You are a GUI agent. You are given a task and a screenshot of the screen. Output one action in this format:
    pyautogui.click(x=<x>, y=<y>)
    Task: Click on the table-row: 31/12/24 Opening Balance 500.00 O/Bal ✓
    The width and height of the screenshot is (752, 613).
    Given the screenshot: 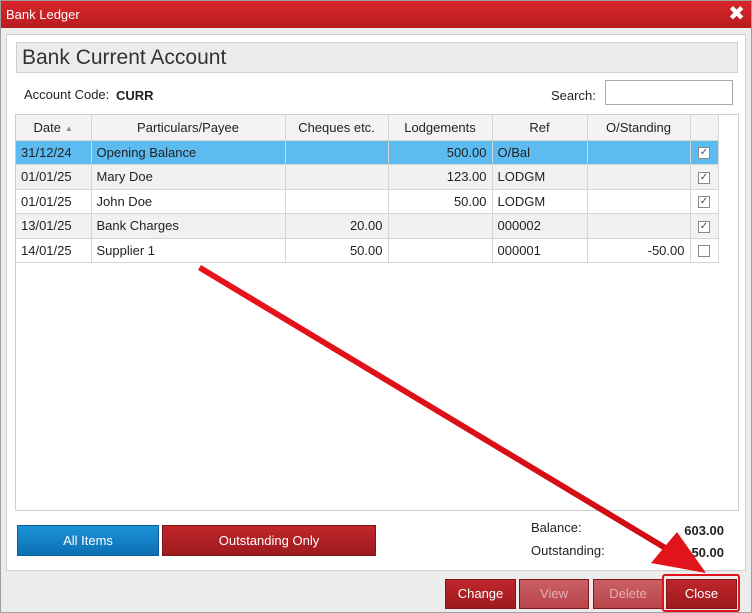 What is the action you would take?
    pyautogui.click(x=367, y=152)
    